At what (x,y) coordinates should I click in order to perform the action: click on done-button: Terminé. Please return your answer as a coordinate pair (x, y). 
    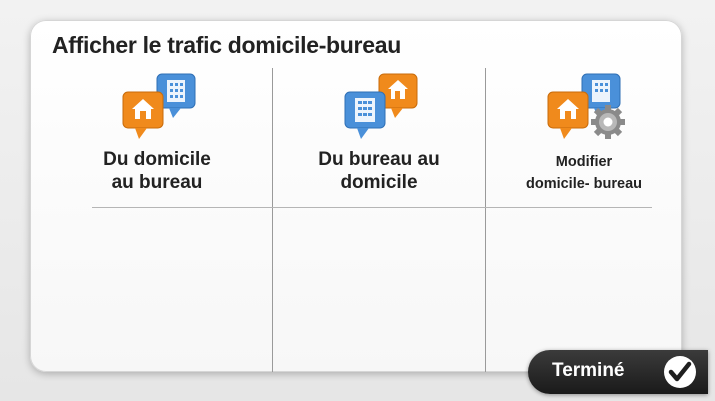
    Looking at the image, I should click on (618, 372).